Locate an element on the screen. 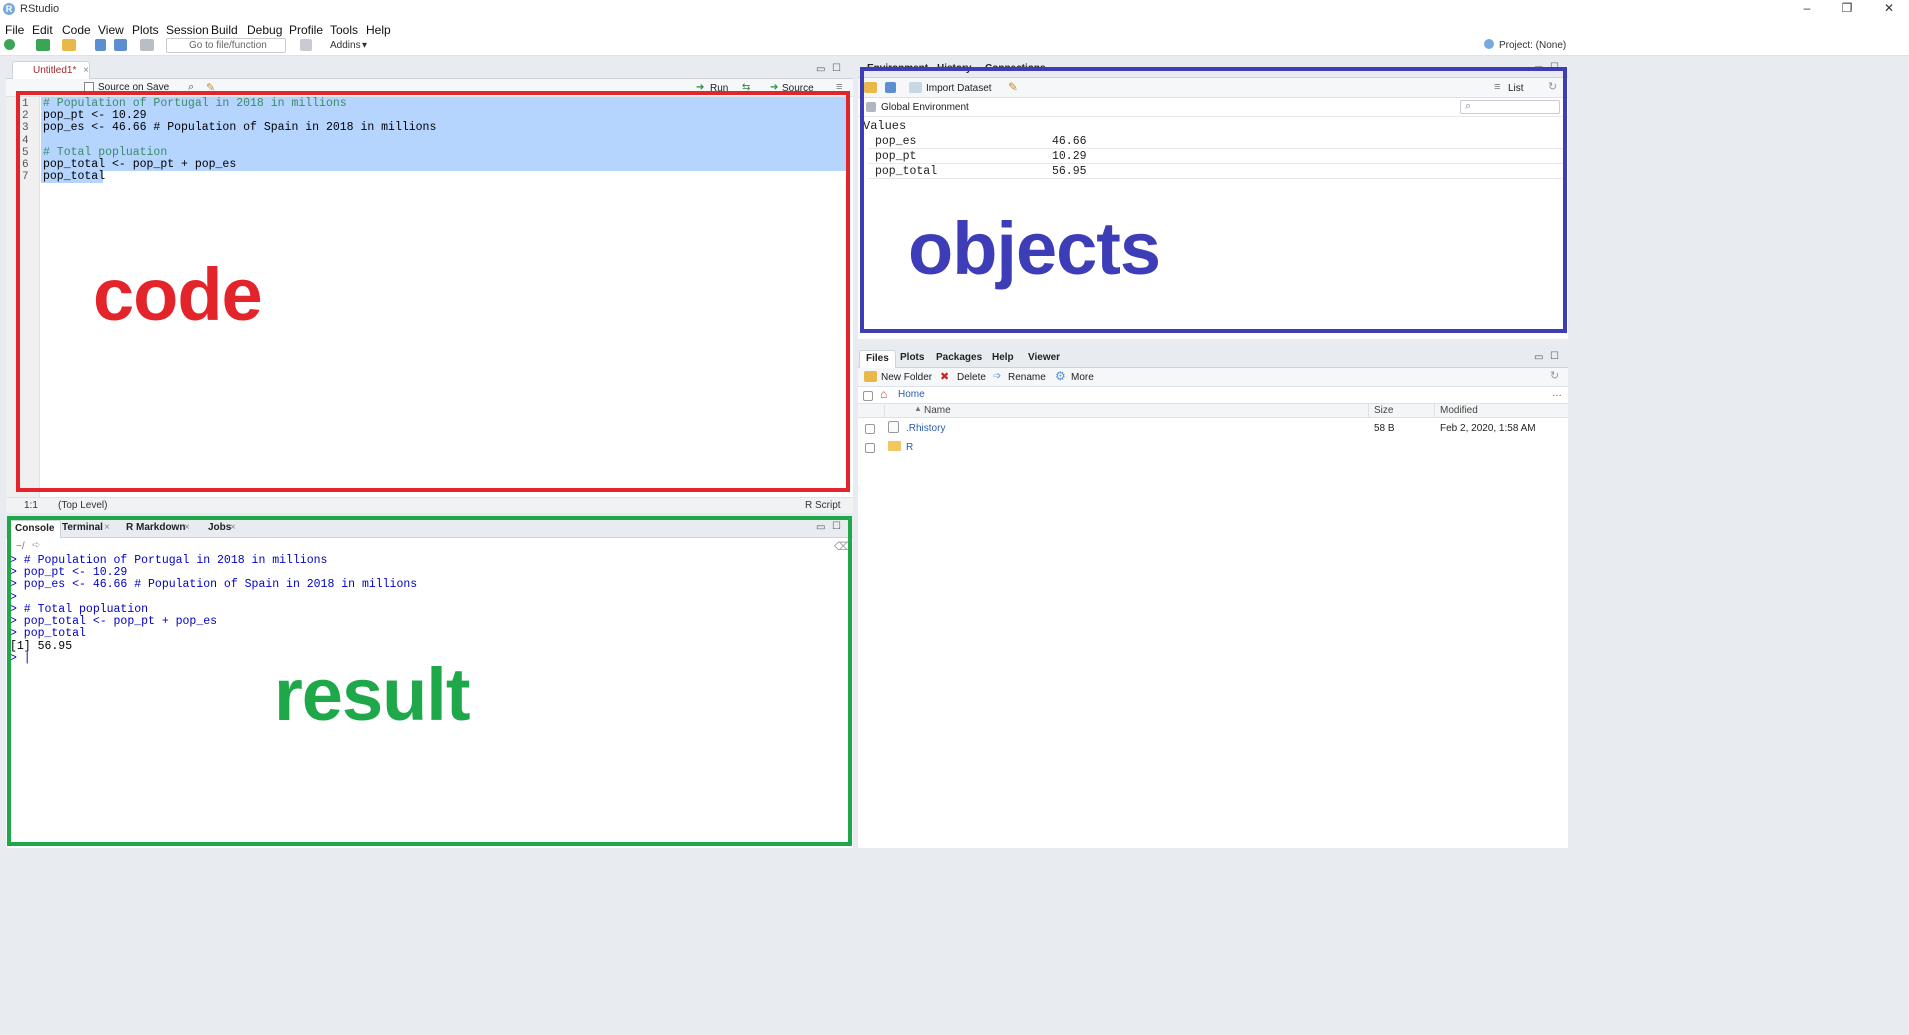  menu-edit: Edit is located at coordinates (42, 30).